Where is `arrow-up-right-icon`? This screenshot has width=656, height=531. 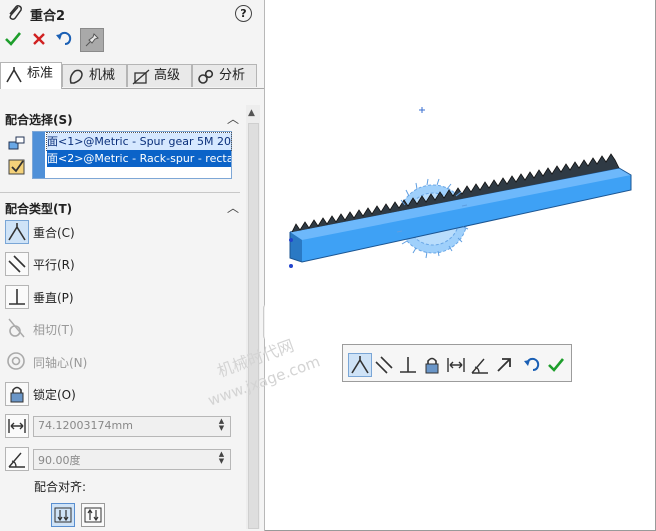 arrow-up-right-icon is located at coordinates (504, 365).